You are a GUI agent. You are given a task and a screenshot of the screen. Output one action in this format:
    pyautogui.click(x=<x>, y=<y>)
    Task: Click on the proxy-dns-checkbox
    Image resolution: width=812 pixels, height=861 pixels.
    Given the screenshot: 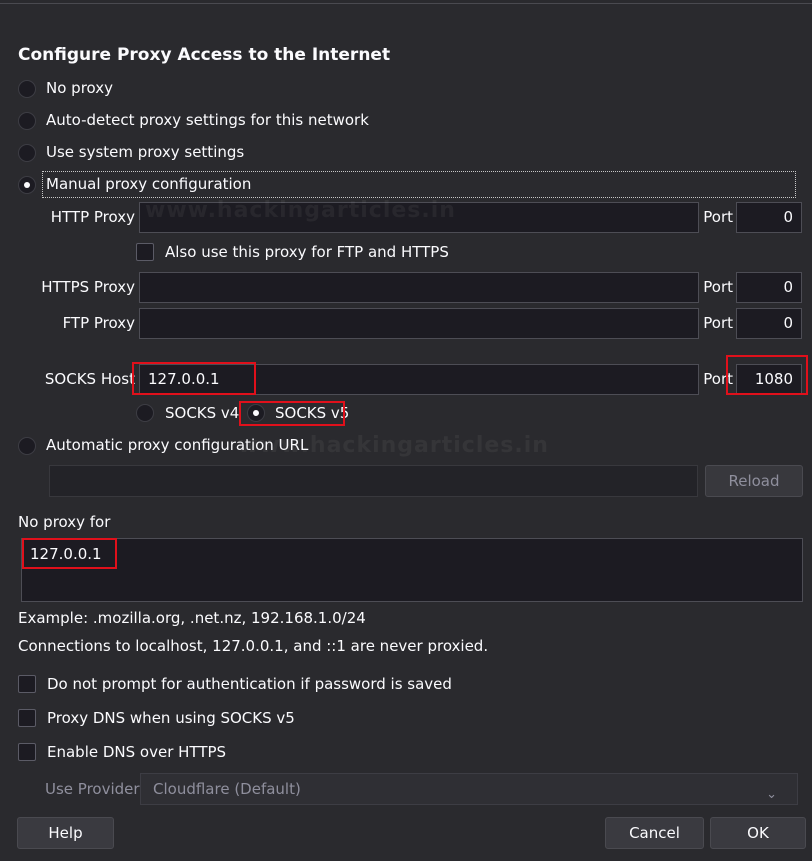 What is the action you would take?
    pyautogui.click(x=27, y=718)
    